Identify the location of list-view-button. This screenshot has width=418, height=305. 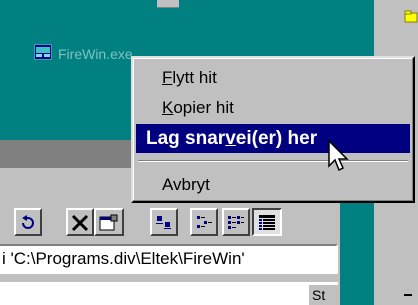
(236, 222).